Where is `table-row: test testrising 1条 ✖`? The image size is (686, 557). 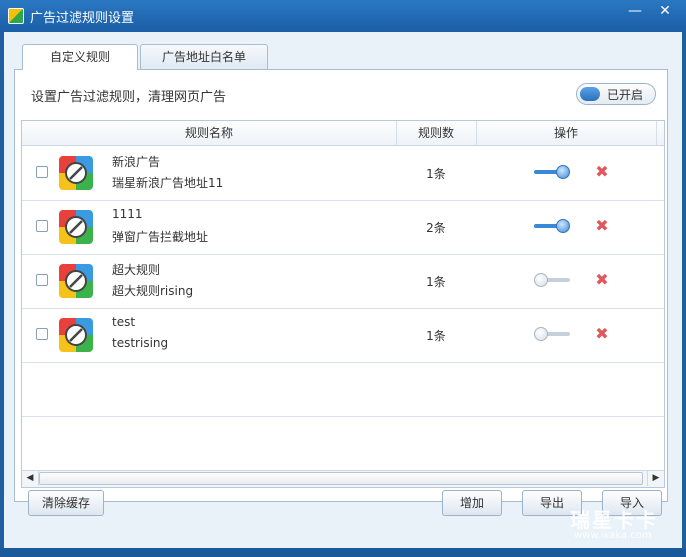
table-row: test testrising 1条 ✖ is located at coordinates (343, 335).